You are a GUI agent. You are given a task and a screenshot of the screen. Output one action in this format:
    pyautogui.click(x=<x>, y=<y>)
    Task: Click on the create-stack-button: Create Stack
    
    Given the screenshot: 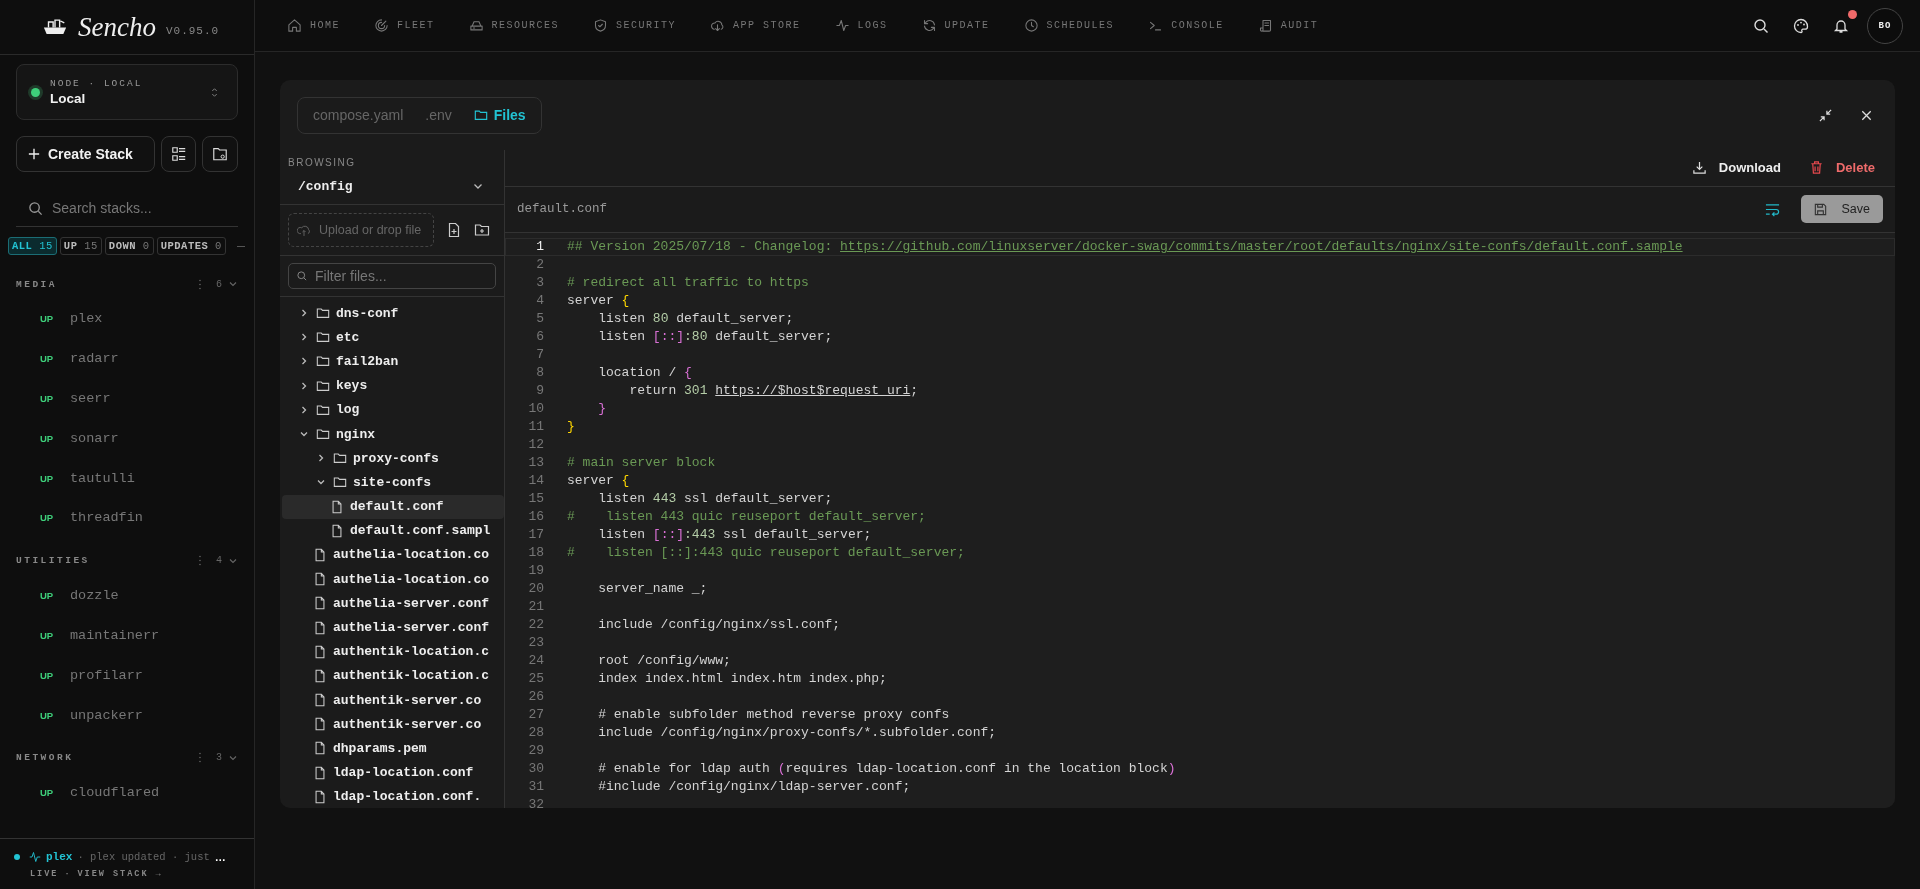 What is the action you would take?
    pyautogui.click(x=85, y=154)
    